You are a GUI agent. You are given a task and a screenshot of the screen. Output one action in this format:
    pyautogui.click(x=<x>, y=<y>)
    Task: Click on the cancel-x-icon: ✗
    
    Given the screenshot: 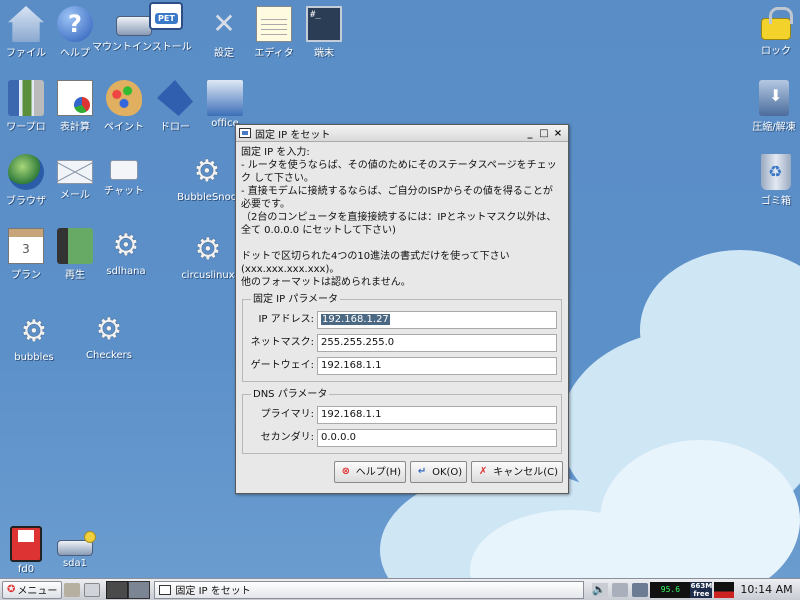 What is the action you would take?
    pyautogui.click(x=483, y=471)
    